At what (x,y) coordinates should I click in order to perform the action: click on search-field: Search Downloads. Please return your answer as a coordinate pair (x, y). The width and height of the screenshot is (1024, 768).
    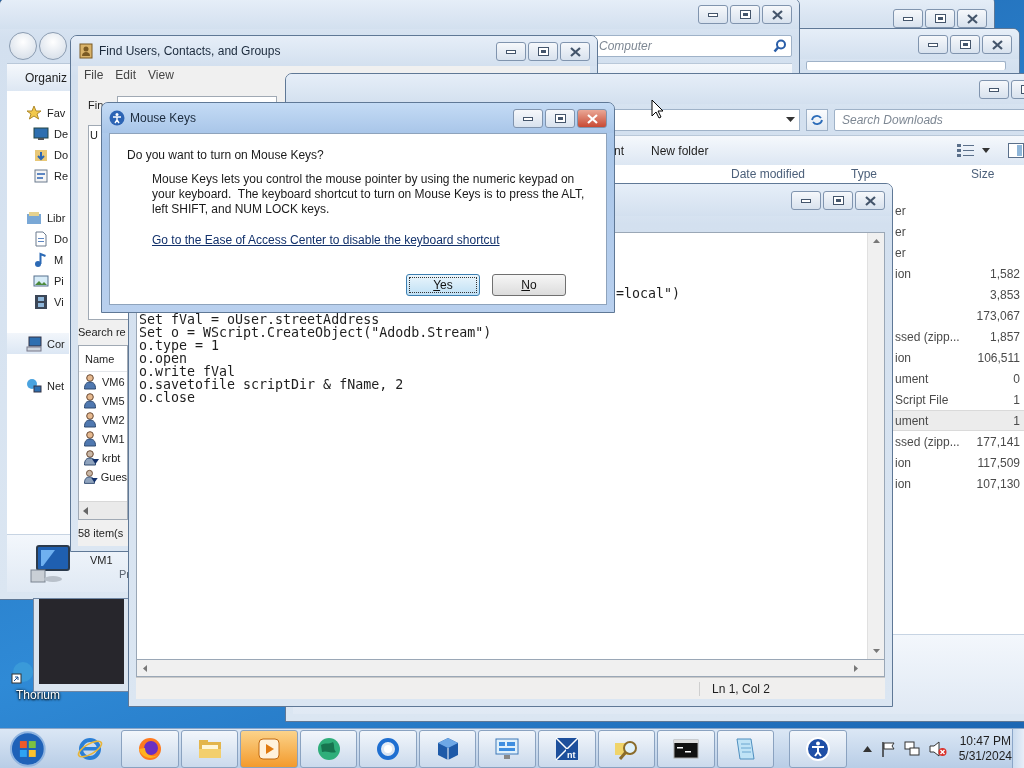
    Looking at the image, I should click on (929, 119).